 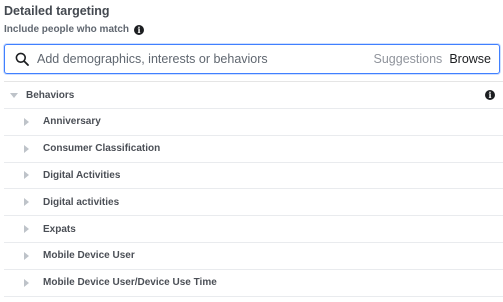 I want to click on tree-item-label: Mobile Device User/Device Use Time, so click(x=130, y=283).